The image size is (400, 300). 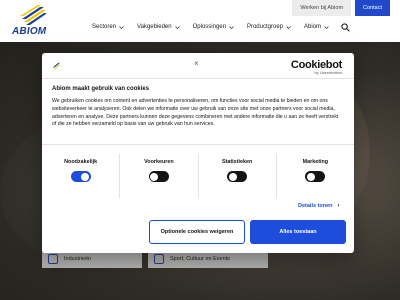 What do you see at coordinates (197, 232) in the screenshot?
I see `deny-optional-cookies-button: Optionele cookies weigeren` at bounding box center [197, 232].